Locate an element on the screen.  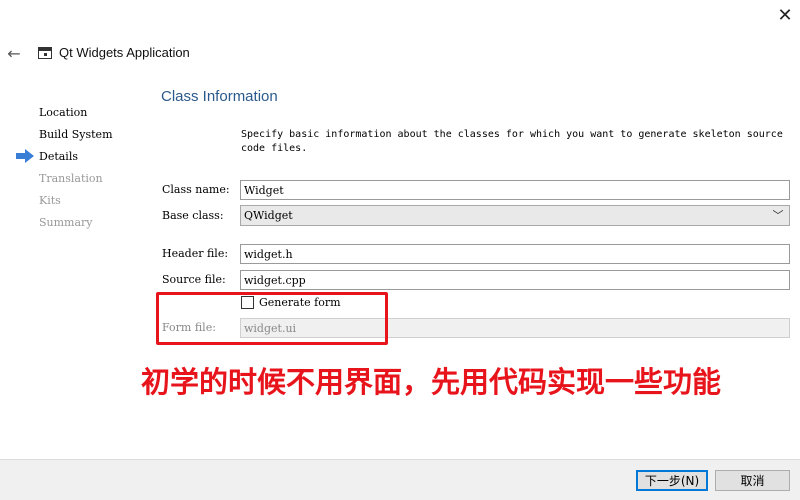
chevron-down-icon: ﹀ is located at coordinates (778, 215).